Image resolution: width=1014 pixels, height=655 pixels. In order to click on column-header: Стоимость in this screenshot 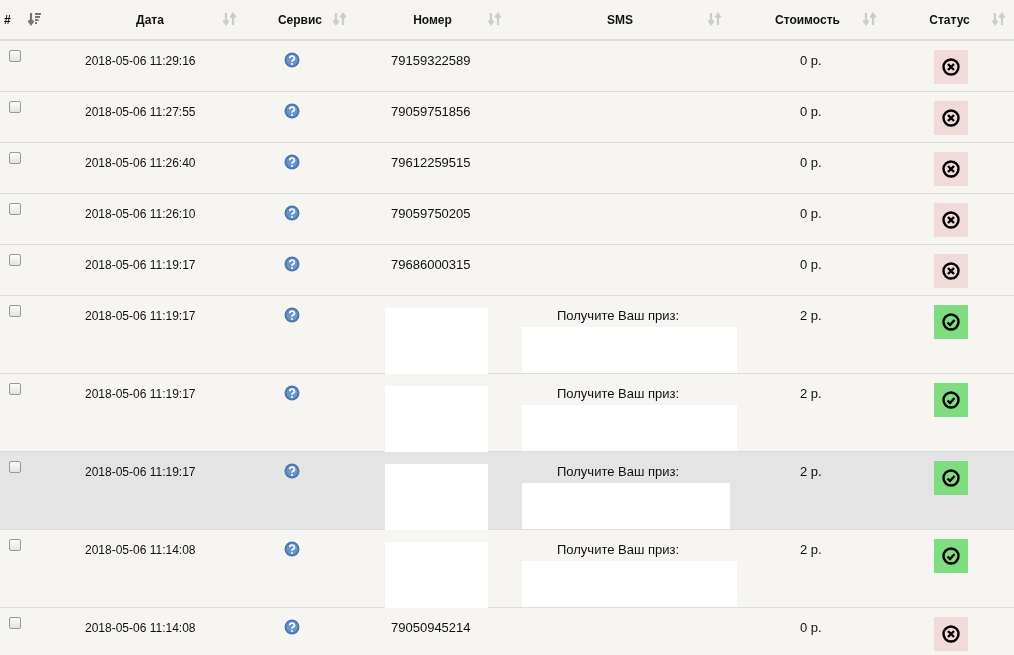, I will do `click(807, 19)`.